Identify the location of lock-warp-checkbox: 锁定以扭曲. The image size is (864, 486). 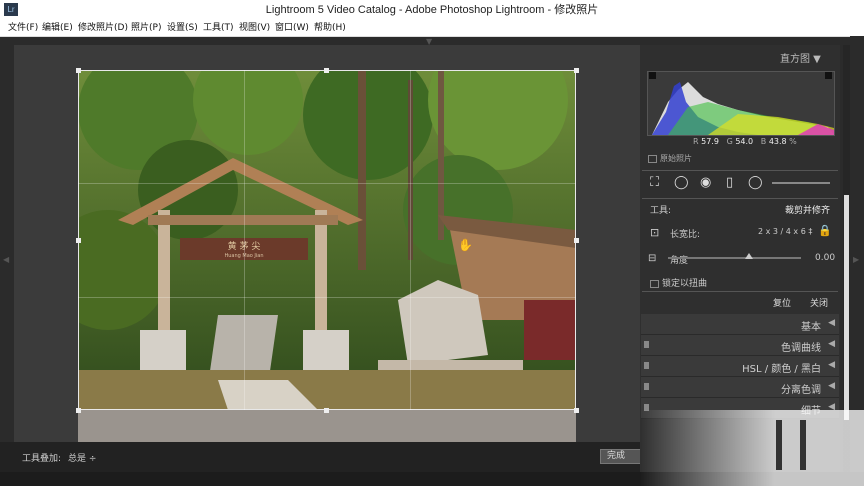
(678, 282).